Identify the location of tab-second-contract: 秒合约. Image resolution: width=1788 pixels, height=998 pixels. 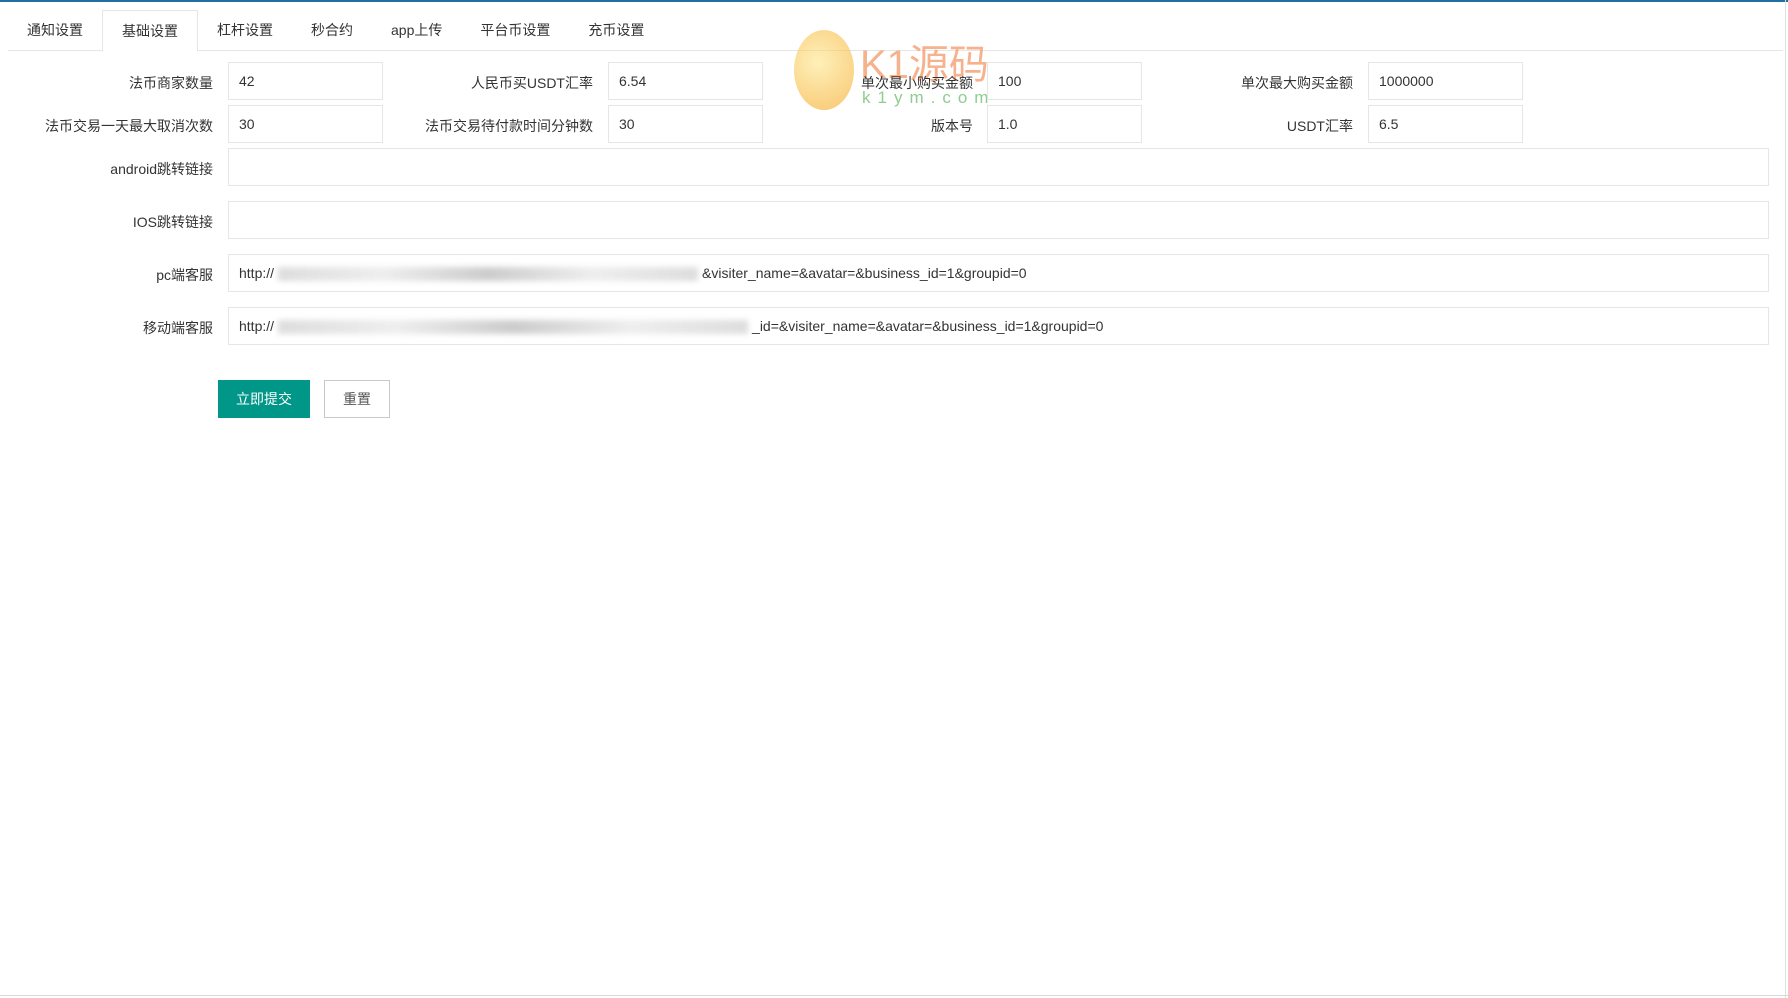
(332, 30).